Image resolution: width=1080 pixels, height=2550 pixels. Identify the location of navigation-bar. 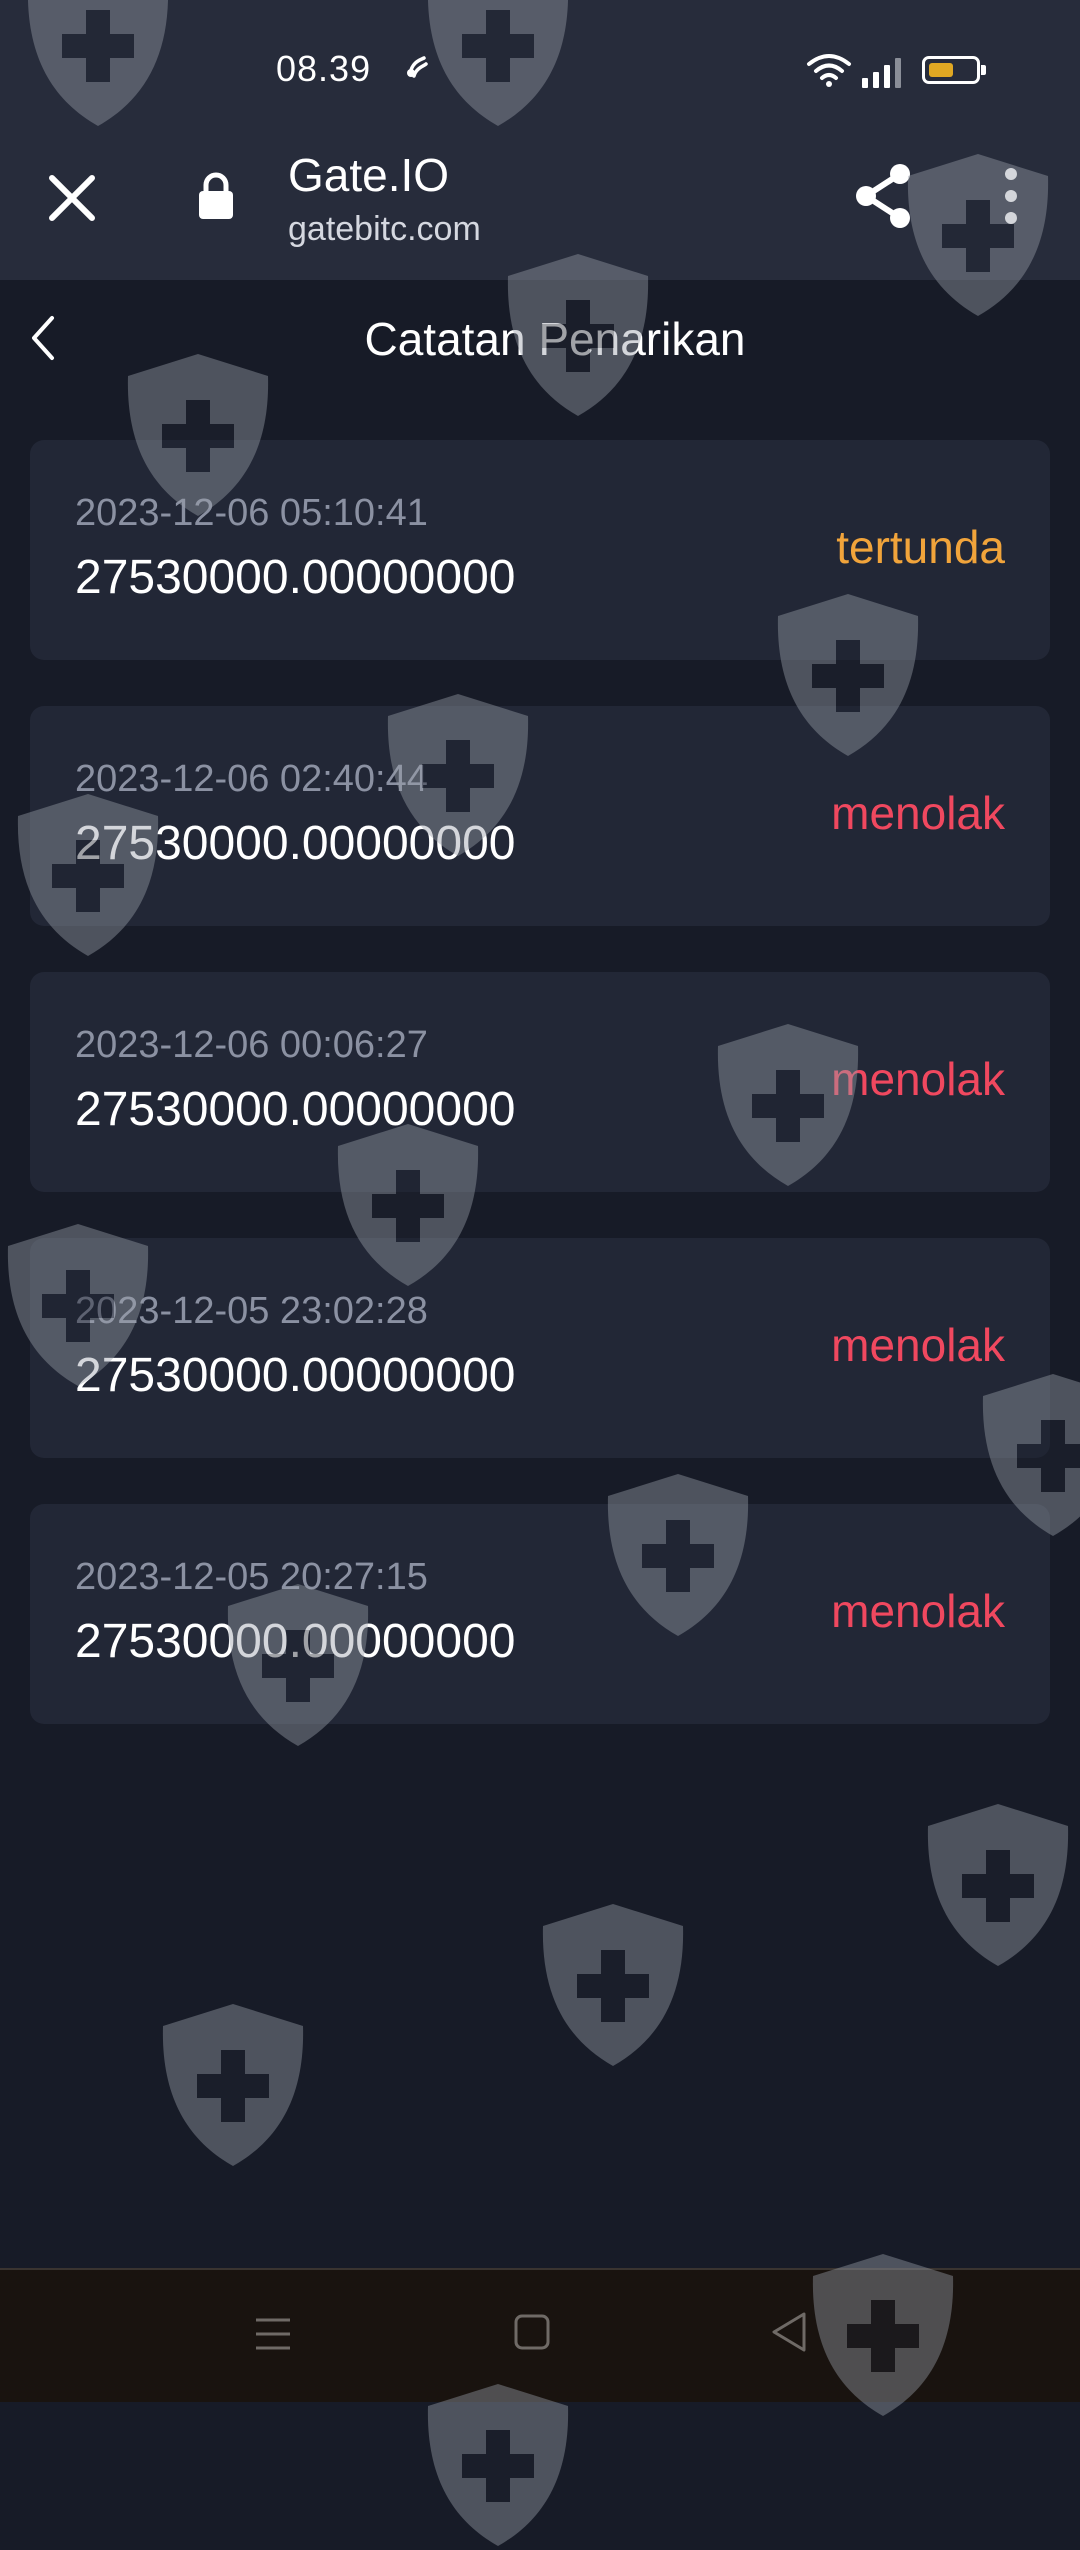
(540, 2335).